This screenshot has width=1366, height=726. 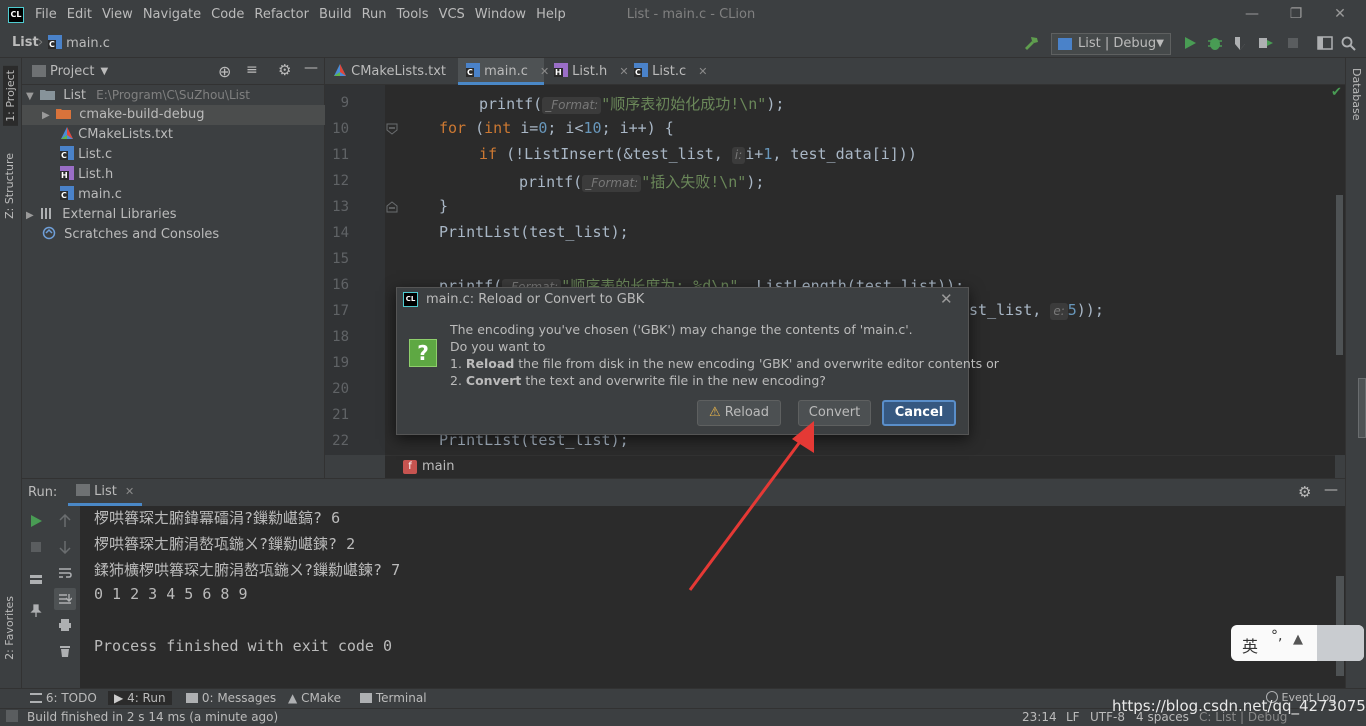 I want to click on tree-item-list-h: H List.h, so click(x=173, y=175).